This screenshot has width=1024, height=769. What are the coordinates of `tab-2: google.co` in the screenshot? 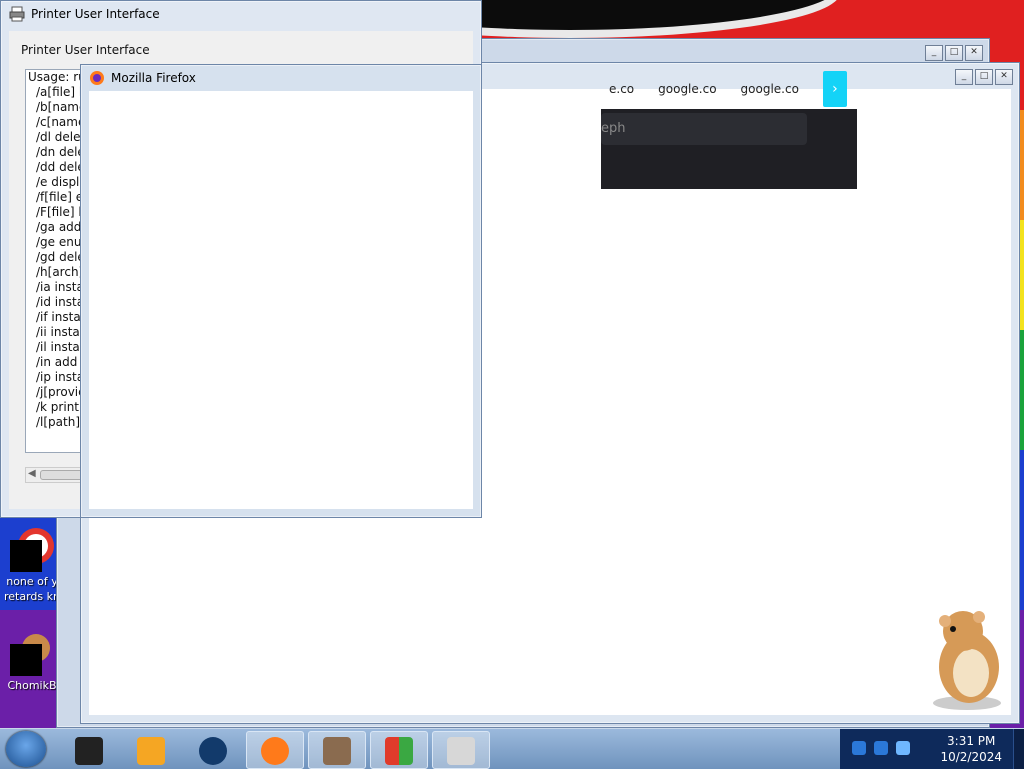 It's located at (687, 89).